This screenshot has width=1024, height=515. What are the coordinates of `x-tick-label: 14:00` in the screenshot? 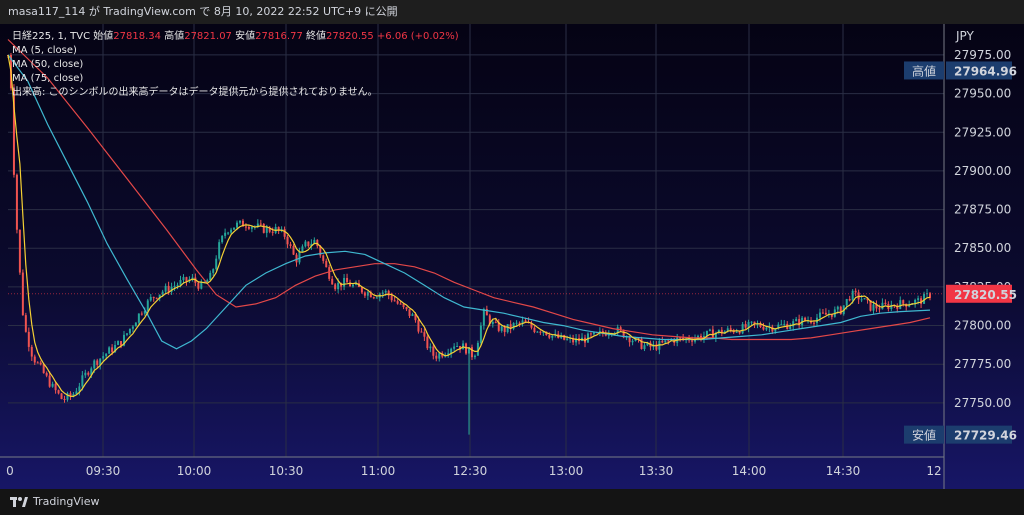 It's located at (749, 471).